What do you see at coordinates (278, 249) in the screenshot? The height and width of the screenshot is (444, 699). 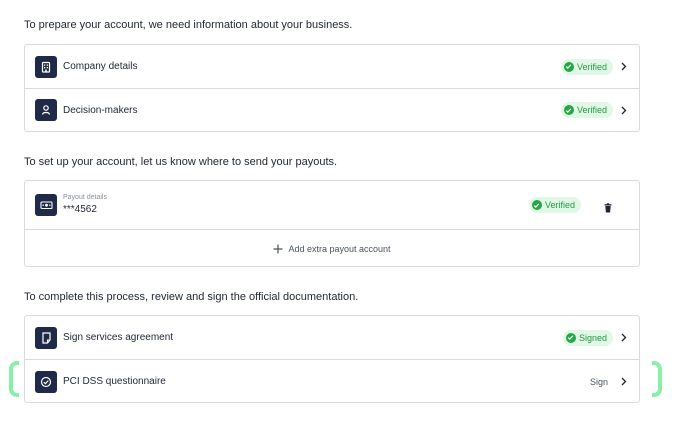 I see `plus-icon` at bounding box center [278, 249].